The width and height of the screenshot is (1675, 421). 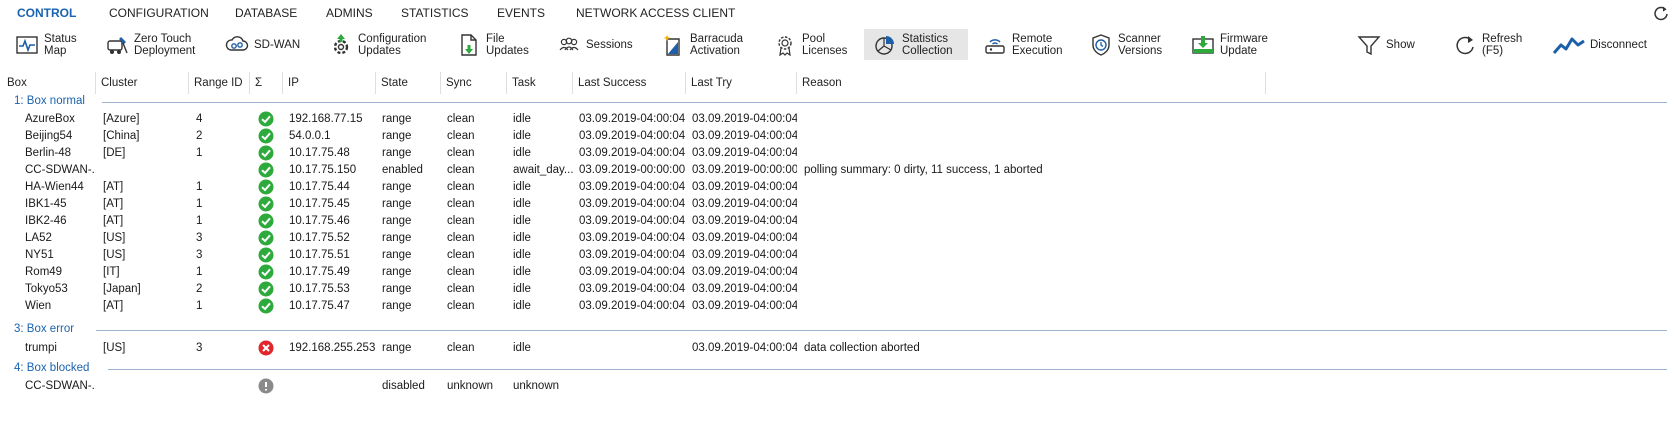 What do you see at coordinates (159, 13) in the screenshot?
I see `nav-tab-configuration: CONFIGURATION` at bounding box center [159, 13].